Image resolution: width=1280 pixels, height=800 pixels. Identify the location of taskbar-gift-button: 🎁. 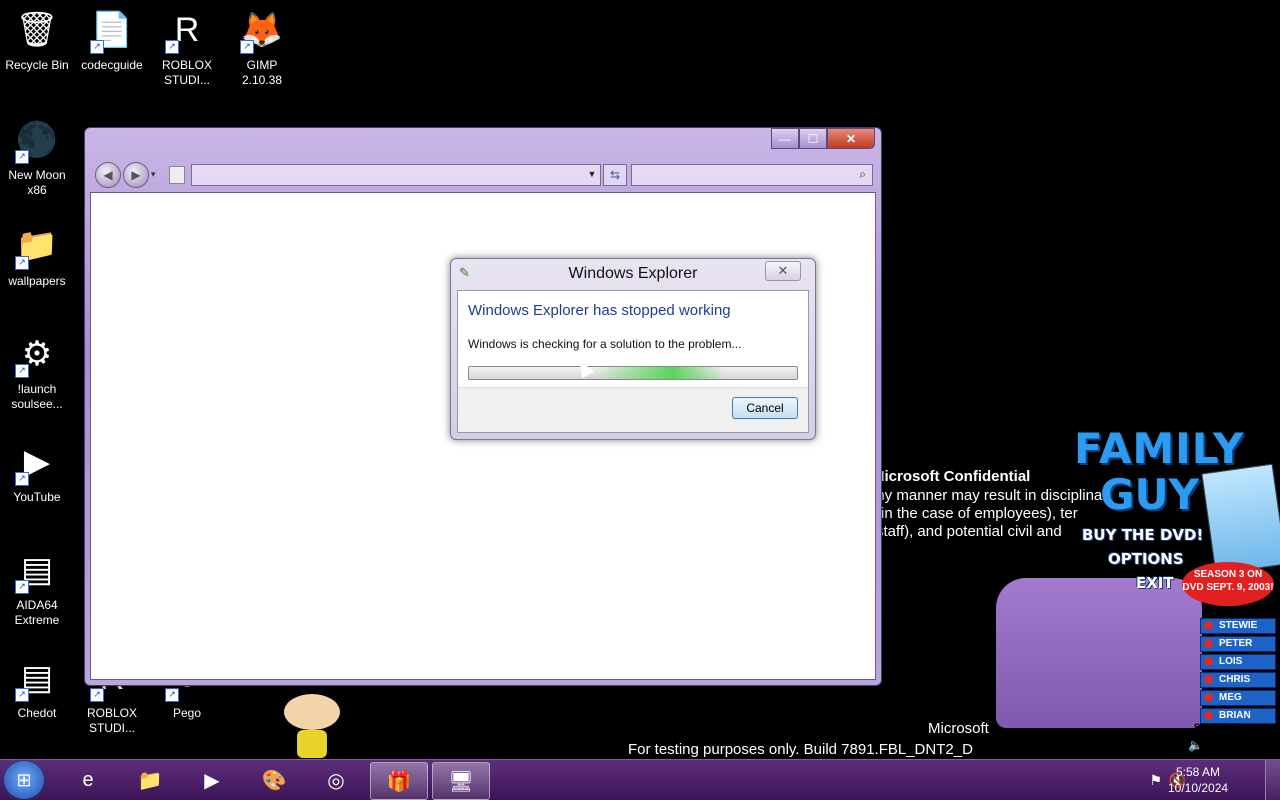
(399, 781).